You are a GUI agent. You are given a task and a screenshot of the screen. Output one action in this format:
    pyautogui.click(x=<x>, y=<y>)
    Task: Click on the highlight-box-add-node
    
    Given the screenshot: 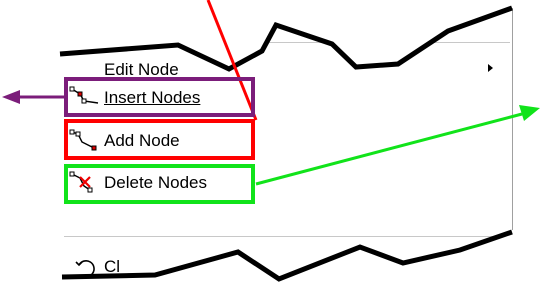 What is the action you would take?
    pyautogui.click(x=159, y=139)
    